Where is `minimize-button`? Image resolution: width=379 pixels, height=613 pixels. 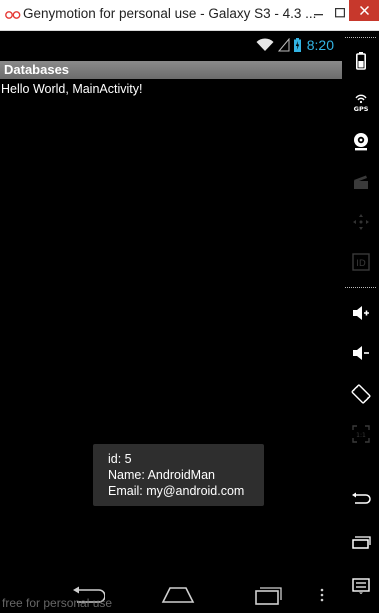 minimize-button is located at coordinates (319, 13).